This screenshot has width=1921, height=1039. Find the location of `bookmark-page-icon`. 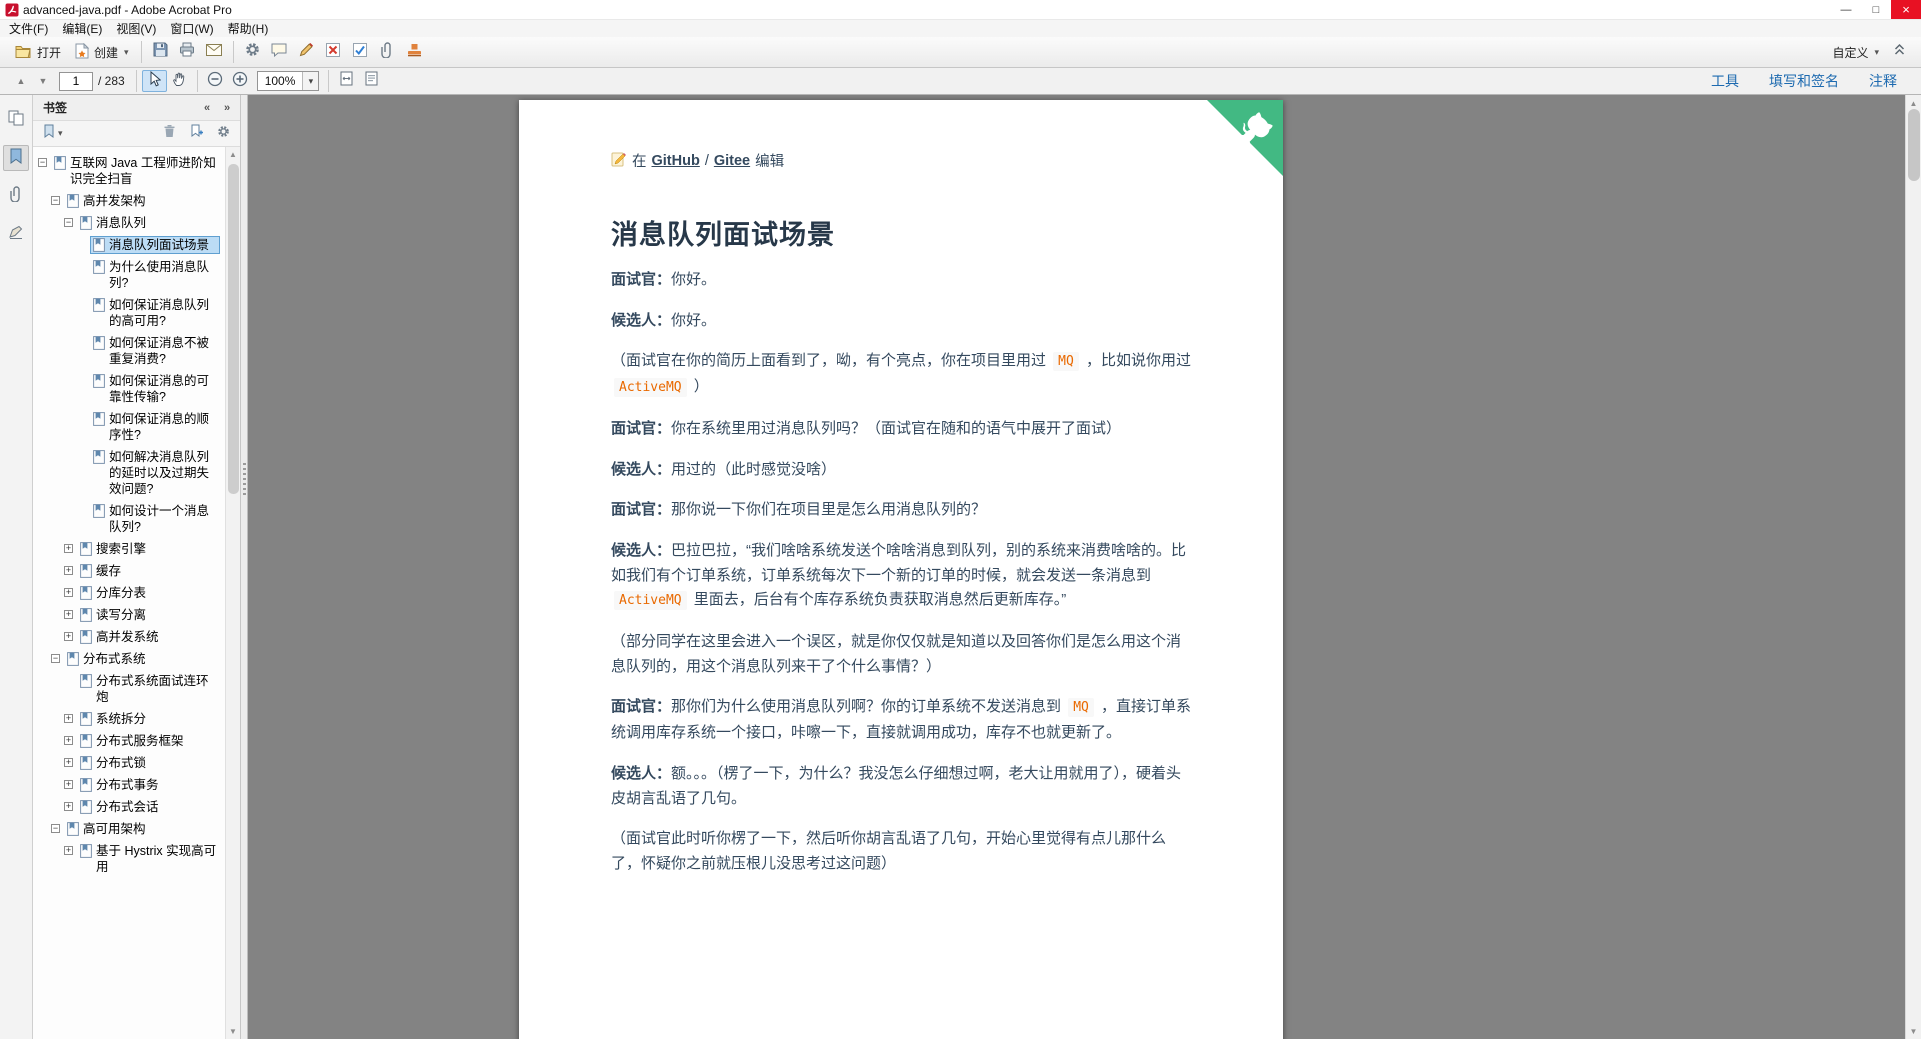

bookmark-page-icon is located at coordinates (86, 615).